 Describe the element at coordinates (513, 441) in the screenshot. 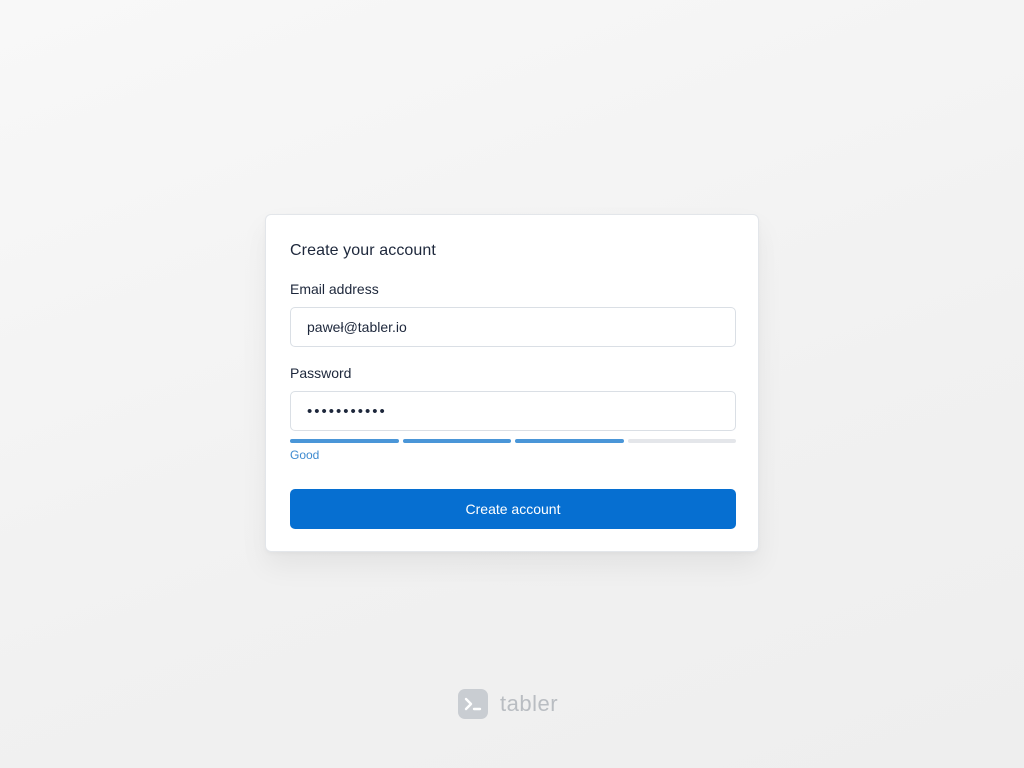

I see `password-strength-meter` at that location.